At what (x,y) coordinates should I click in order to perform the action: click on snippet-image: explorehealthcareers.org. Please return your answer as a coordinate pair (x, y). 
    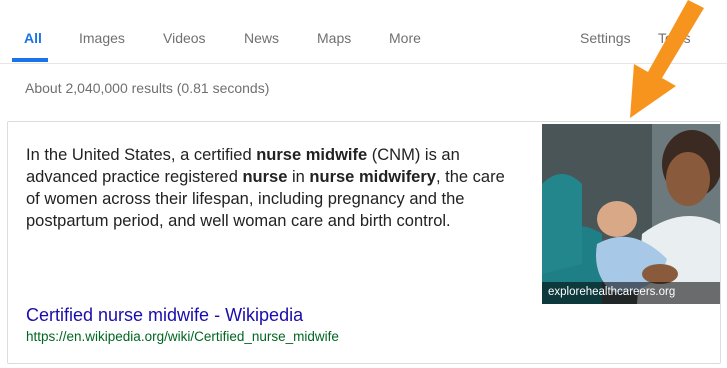
    Looking at the image, I should click on (631, 214).